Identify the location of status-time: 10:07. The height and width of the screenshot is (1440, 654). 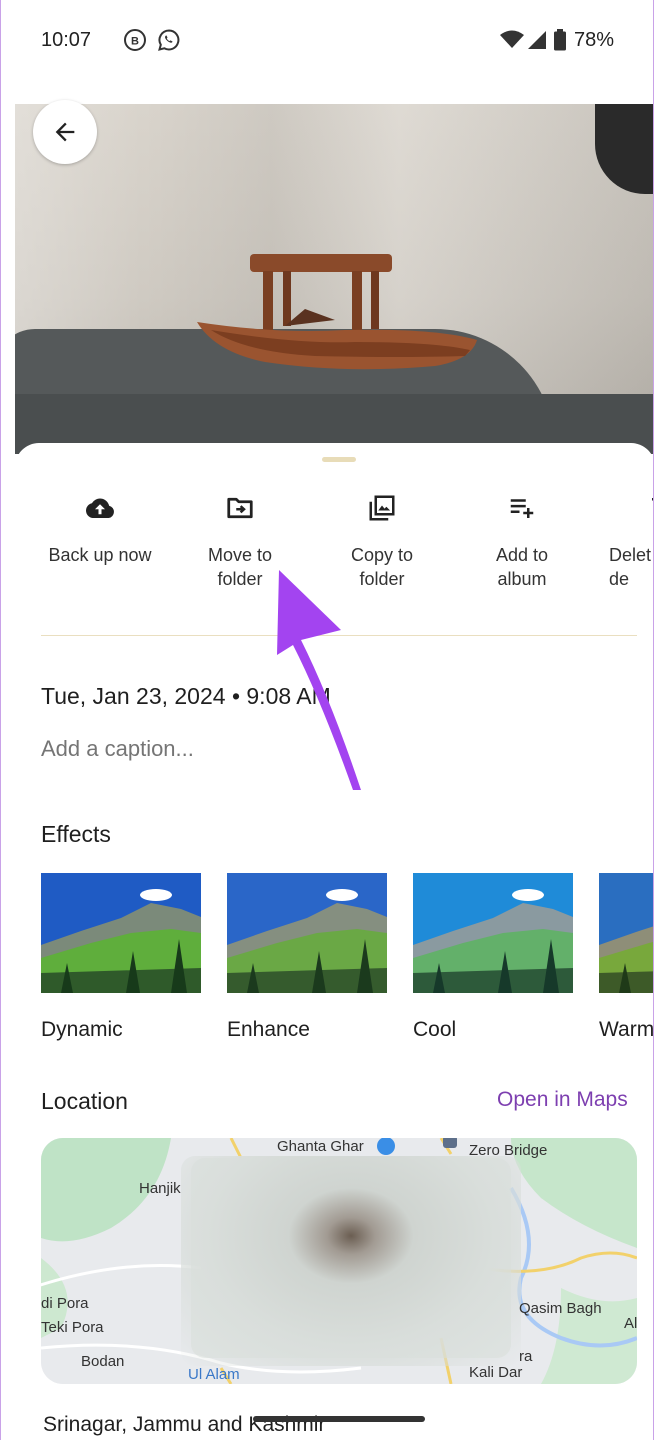
(66, 40).